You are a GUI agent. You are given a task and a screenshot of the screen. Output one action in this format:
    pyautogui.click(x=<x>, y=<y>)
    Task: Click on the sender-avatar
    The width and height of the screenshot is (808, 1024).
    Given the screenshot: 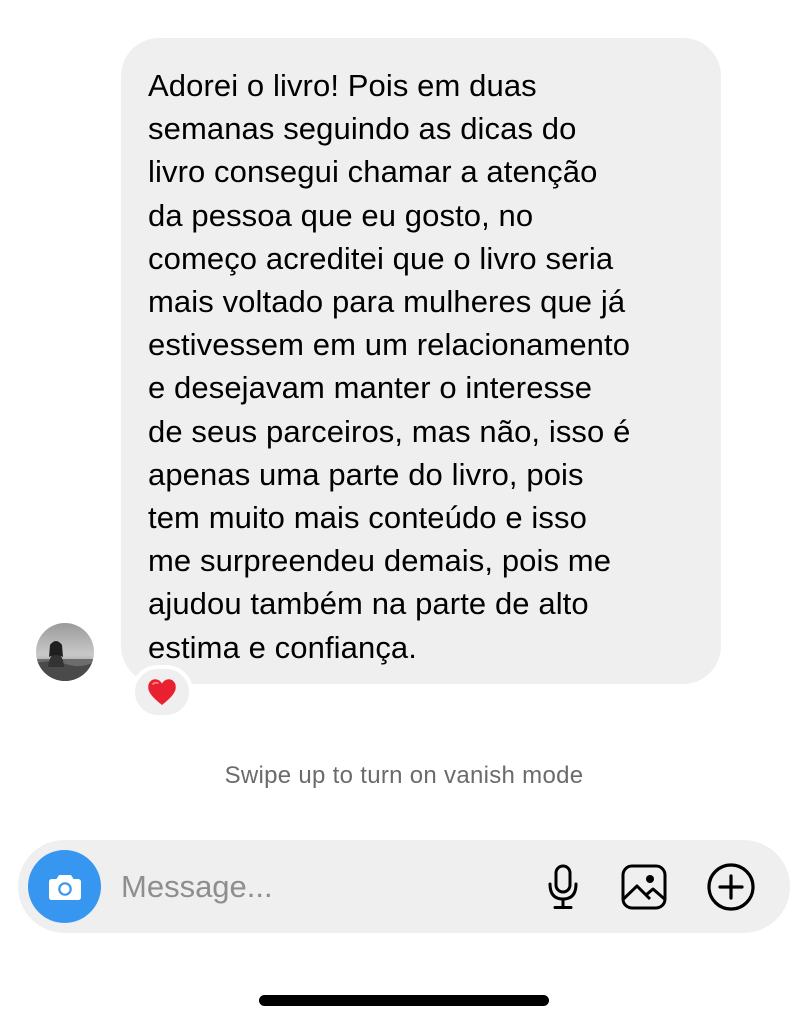 What is the action you would take?
    pyautogui.click(x=65, y=652)
    